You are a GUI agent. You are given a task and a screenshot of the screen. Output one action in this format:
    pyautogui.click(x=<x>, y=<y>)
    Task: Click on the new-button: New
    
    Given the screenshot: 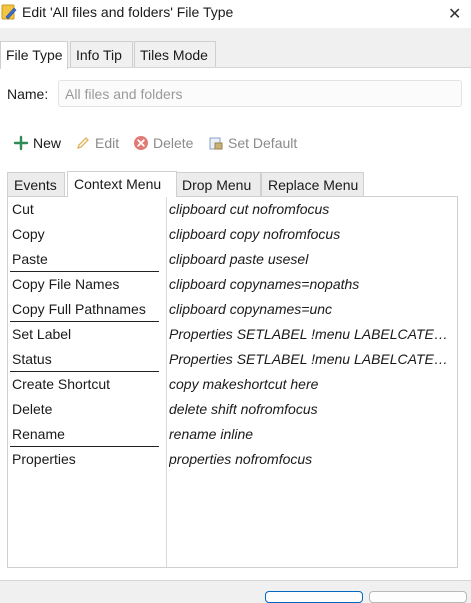 What is the action you would take?
    pyautogui.click(x=37, y=145)
    